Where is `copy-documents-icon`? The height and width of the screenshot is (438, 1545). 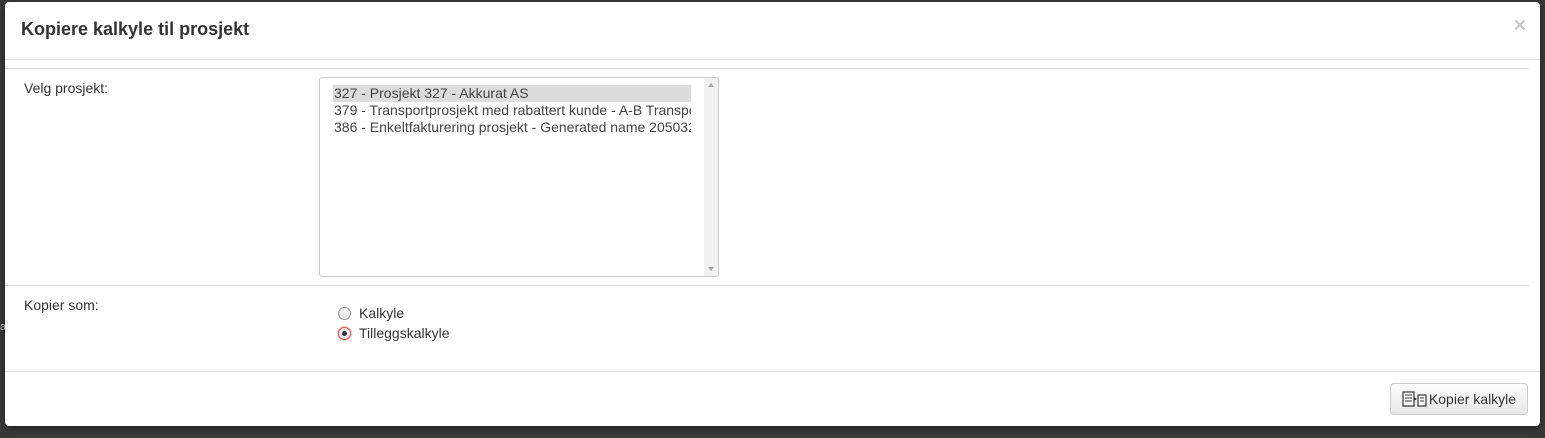
copy-documents-icon is located at coordinates (1414, 399).